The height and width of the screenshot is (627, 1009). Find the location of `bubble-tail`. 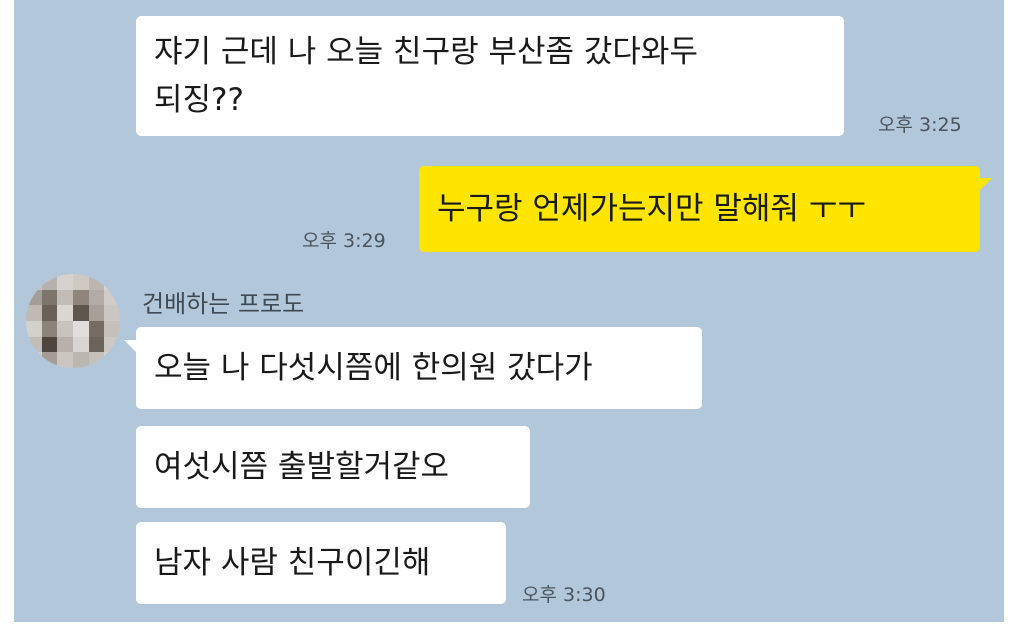

bubble-tail is located at coordinates (985, 185).